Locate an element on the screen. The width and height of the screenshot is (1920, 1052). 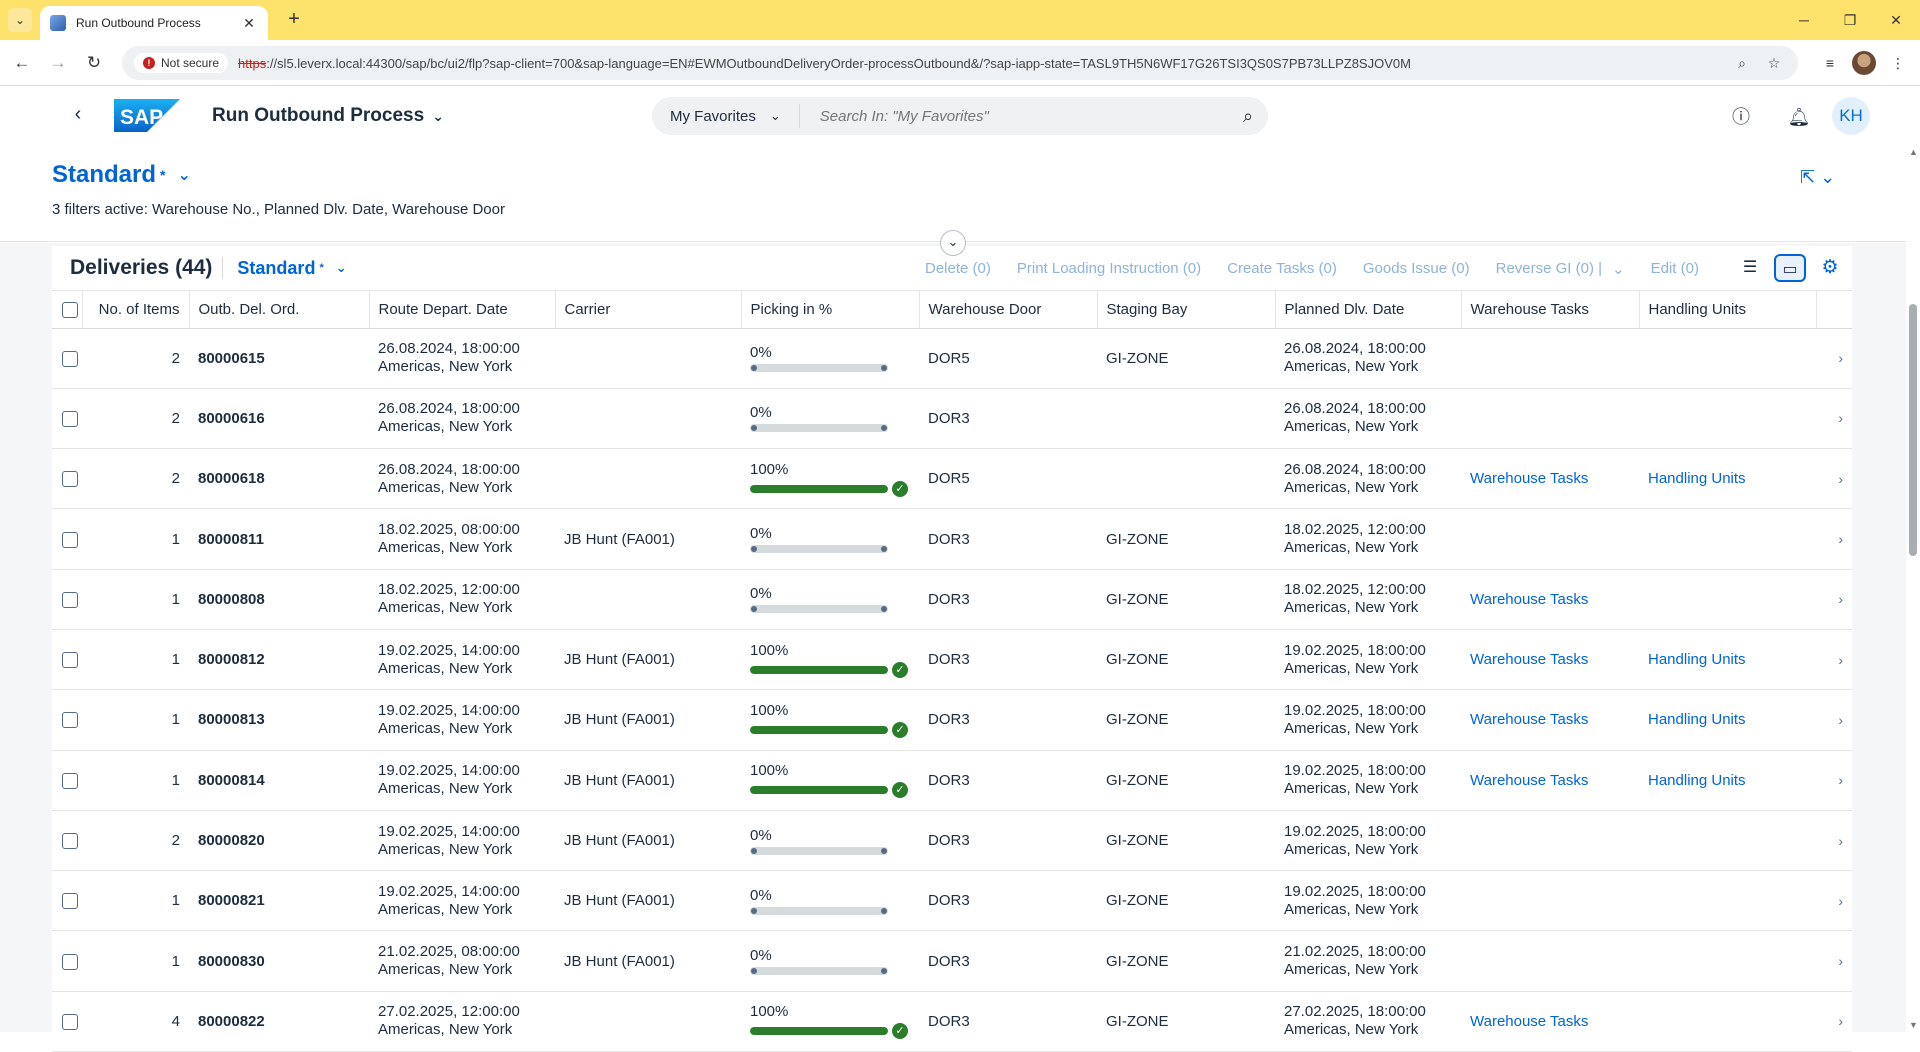
app-title-menu: Run Outbound Process ⌄ is located at coordinates (328, 116).